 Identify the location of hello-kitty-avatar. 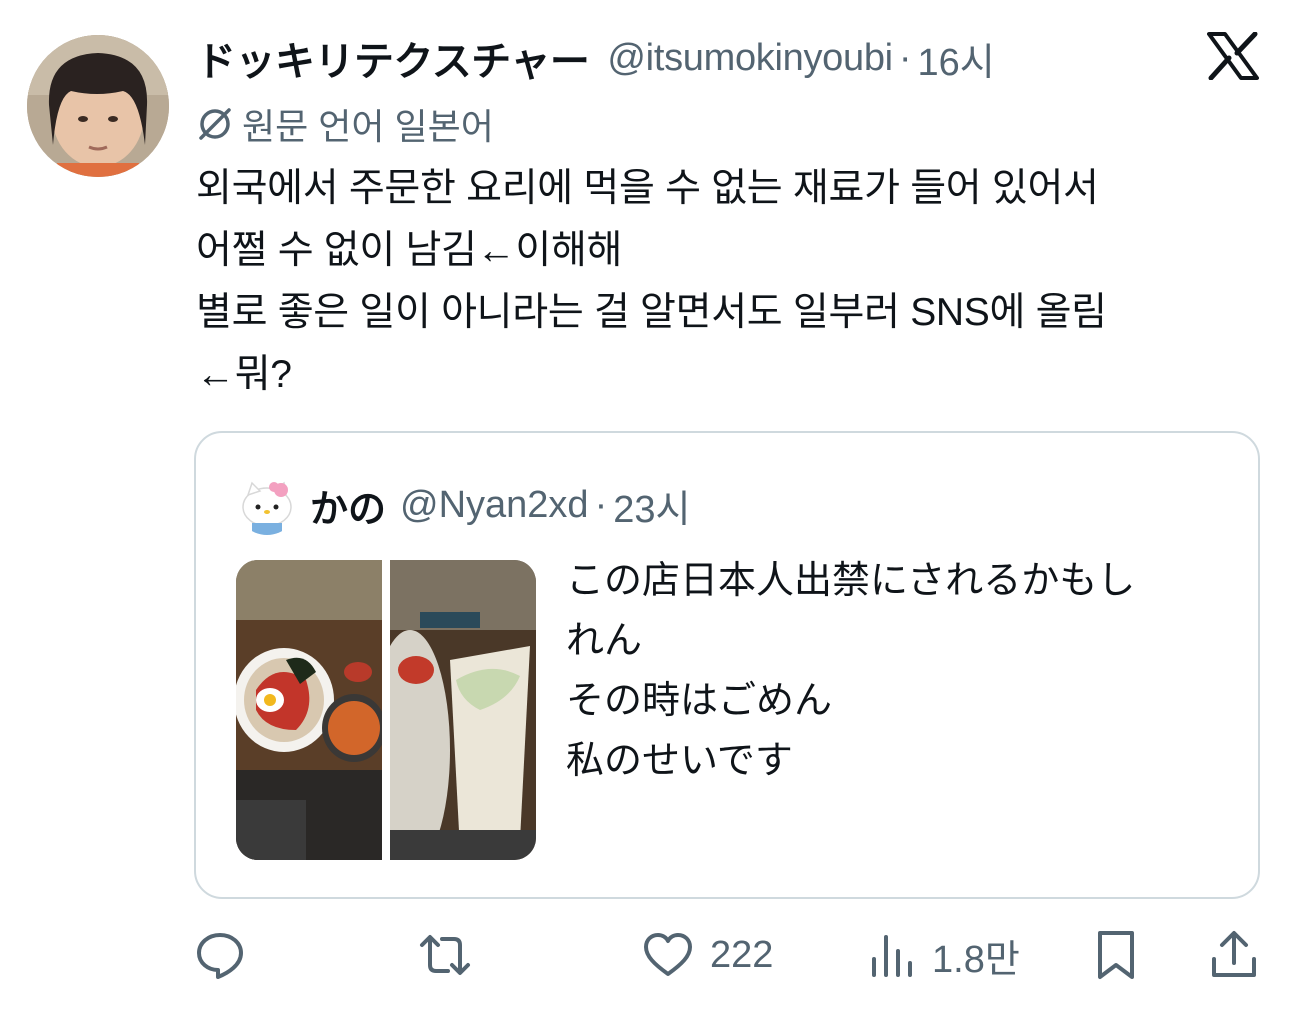
(267, 504).